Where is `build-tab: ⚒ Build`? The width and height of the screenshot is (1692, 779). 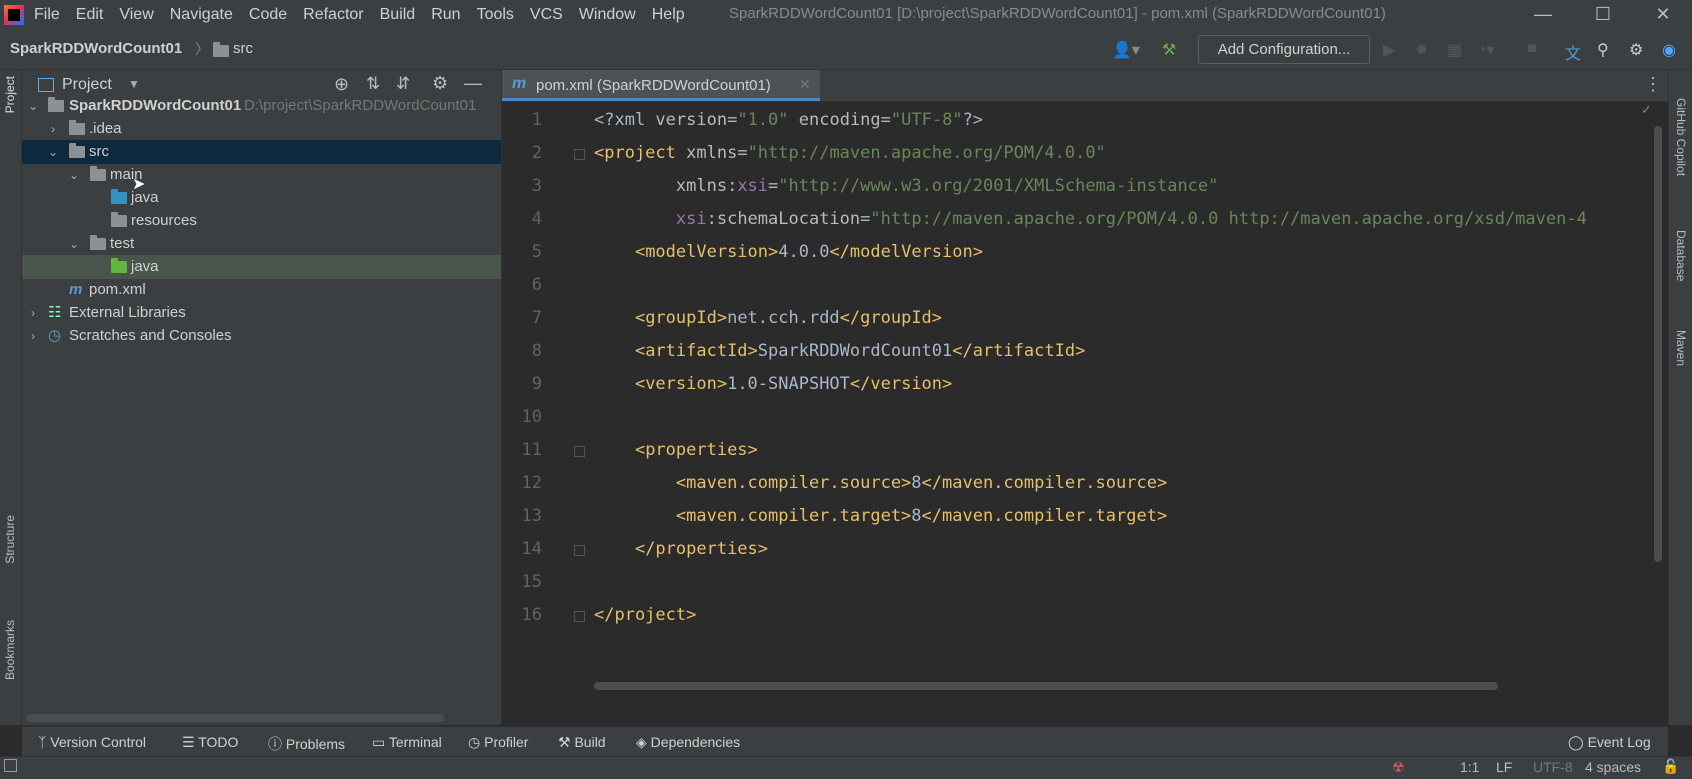
build-tab: ⚒ Build is located at coordinates (582, 742).